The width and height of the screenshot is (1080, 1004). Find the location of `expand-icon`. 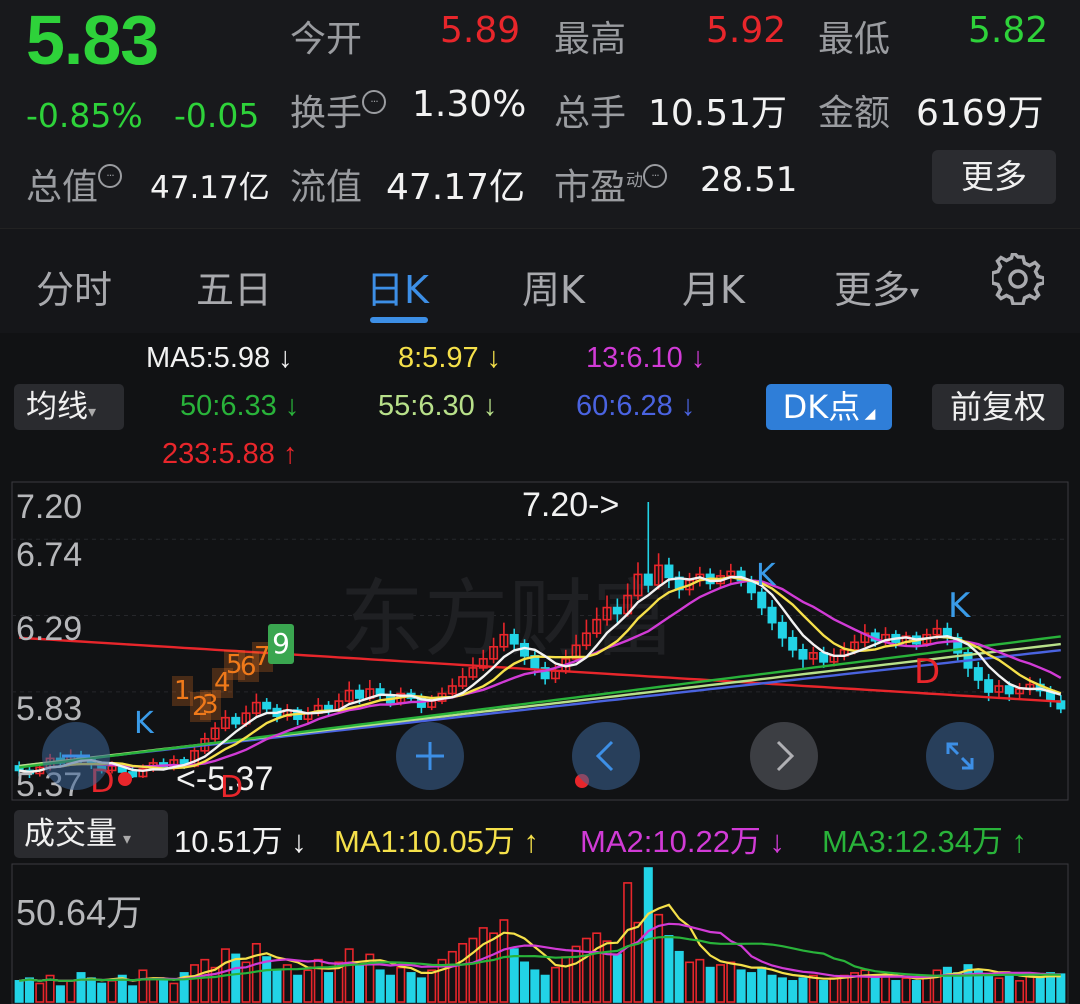

expand-icon is located at coordinates (960, 756).